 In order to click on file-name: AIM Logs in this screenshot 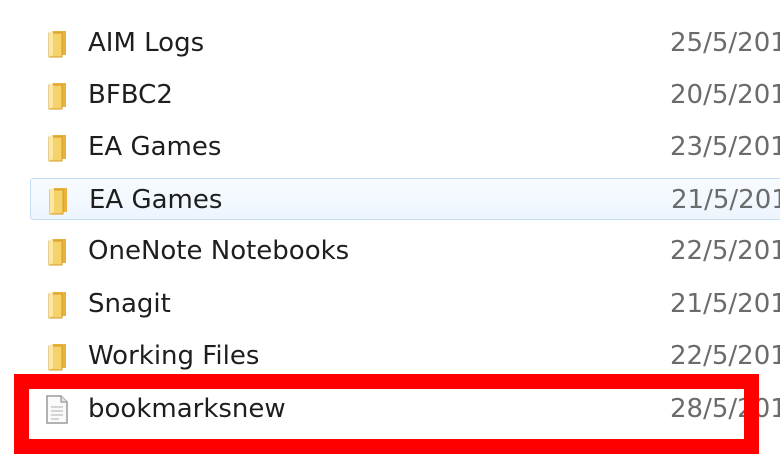, I will do `click(146, 43)`.